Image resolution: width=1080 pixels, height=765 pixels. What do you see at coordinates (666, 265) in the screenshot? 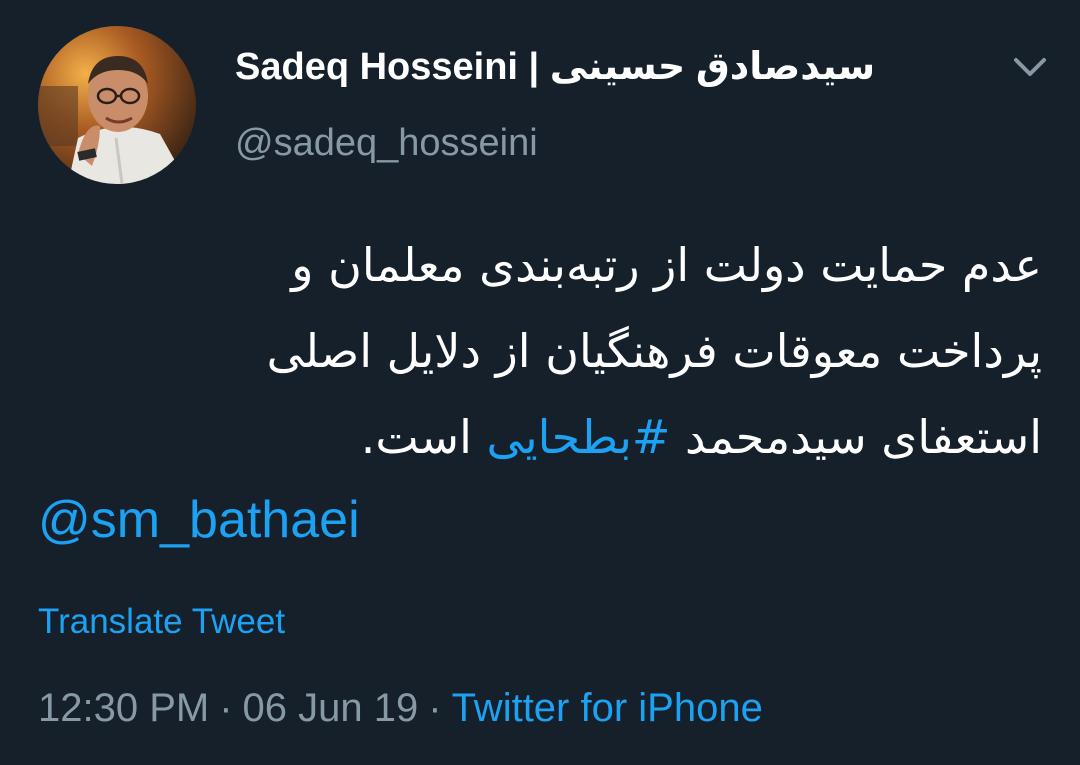
I see `tweet-text-line: عدم حمایت دولت از رتبه‌بندی معلمان و` at bounding box center [666, 265].